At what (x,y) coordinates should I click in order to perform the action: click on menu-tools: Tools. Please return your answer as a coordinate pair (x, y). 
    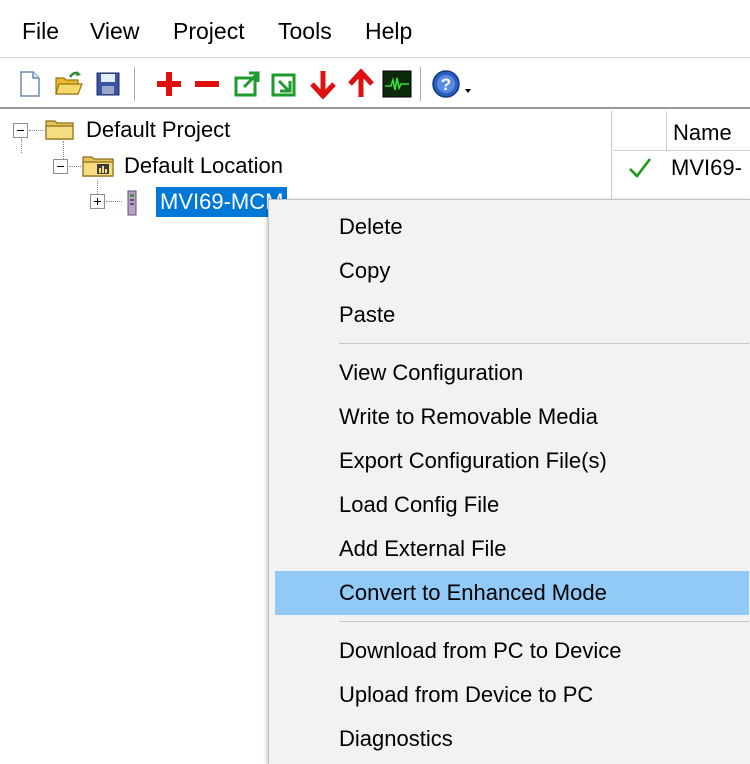
    Looking at the image, I should click on (305, 31).